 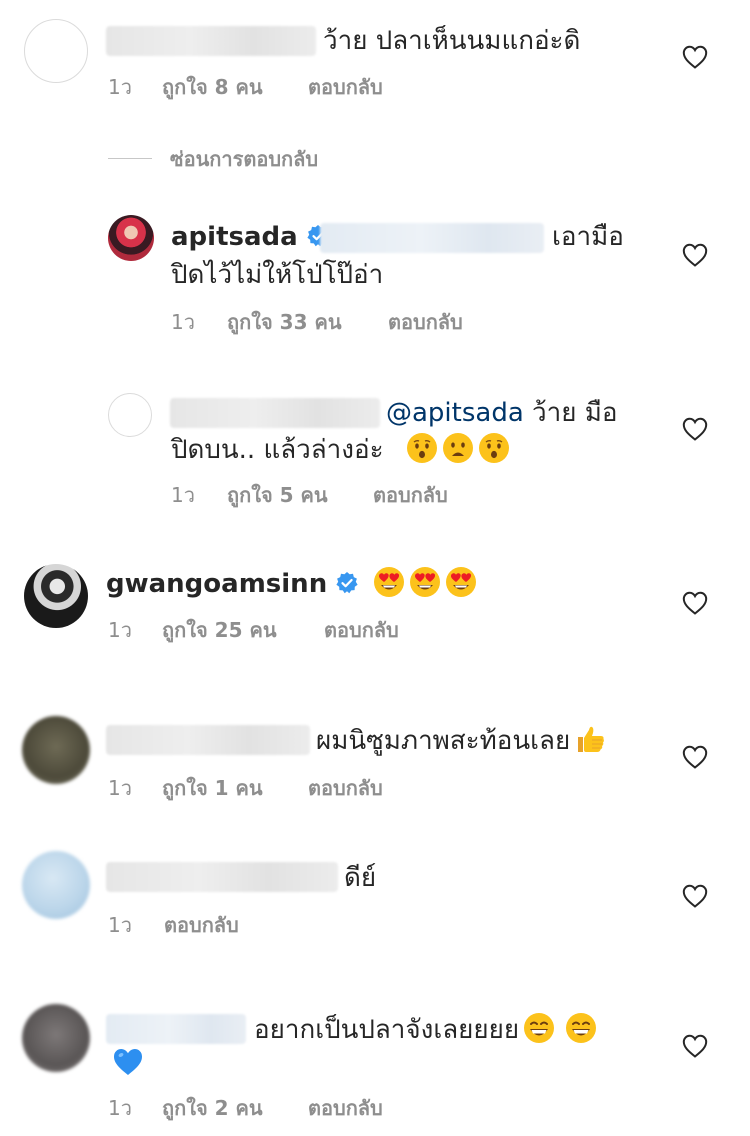 I want to click on comment-text: ปิดบน.. แล้วล่างอ่ะ, so click(x=340, y=449).